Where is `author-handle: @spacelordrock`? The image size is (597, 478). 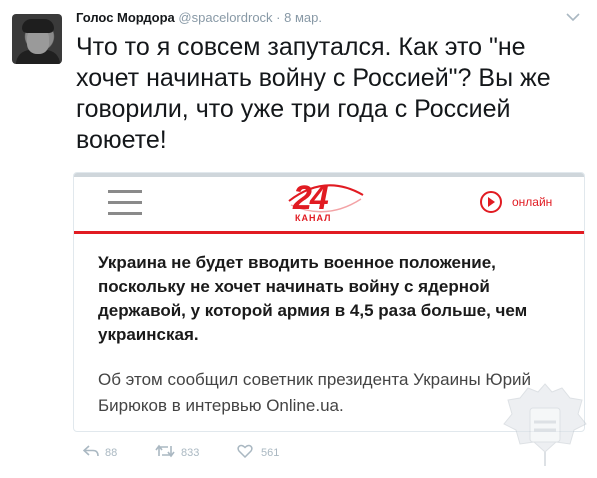
author-handle: @spacelordrock is located at coordinates (225, 17).